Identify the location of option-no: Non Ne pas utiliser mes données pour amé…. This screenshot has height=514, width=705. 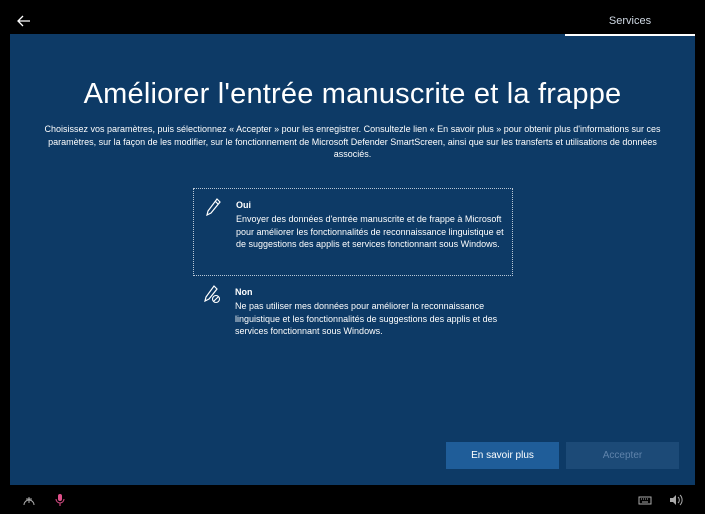
(353, 320).